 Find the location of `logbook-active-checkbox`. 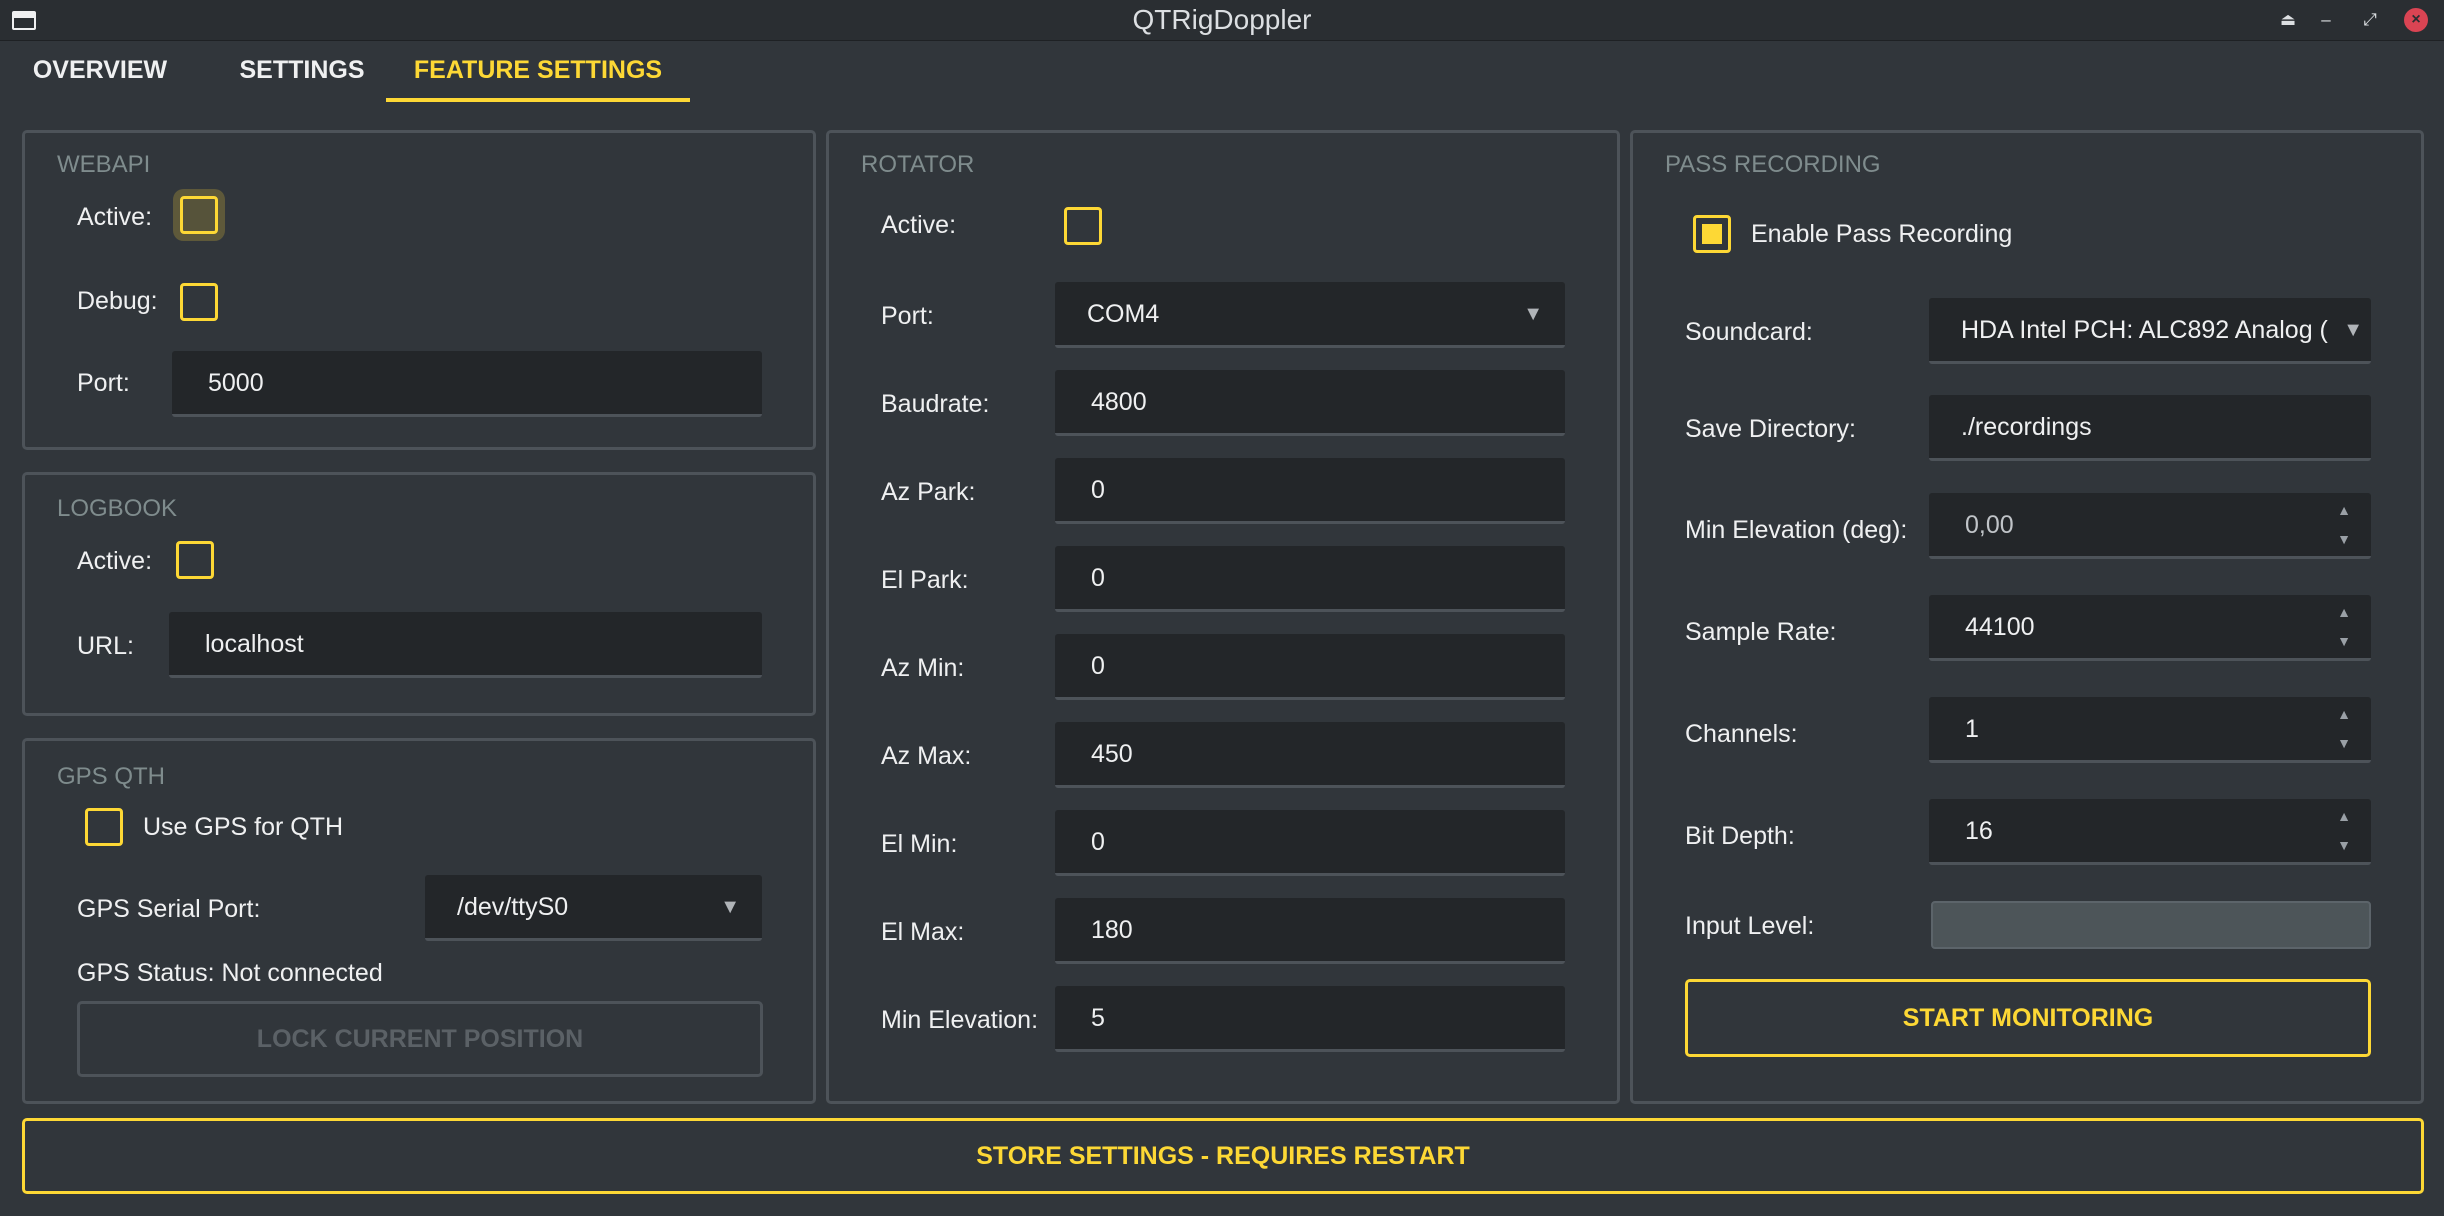

logbook-active-checkbox is located at coordinates (195, 560).